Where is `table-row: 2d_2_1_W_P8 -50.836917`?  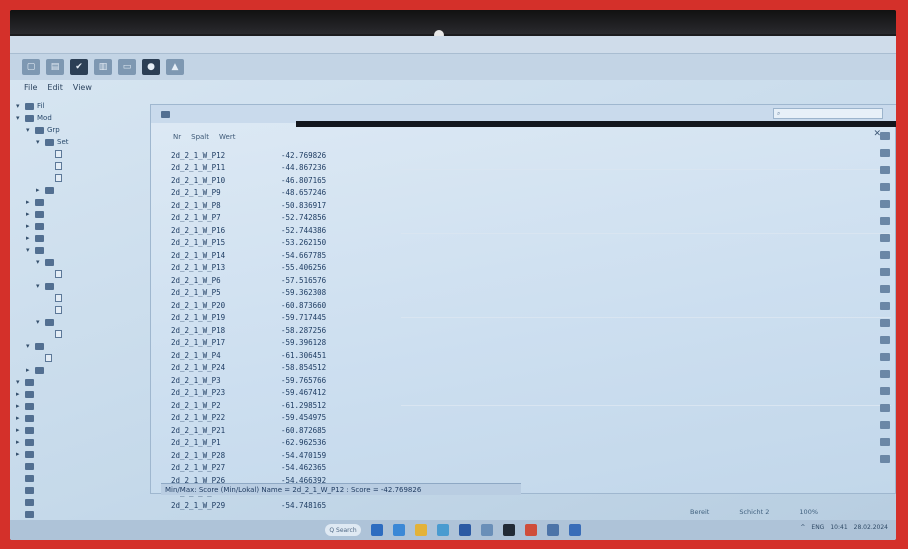 table-row: 2d_2_1_W_P8 -50.836917 is located at coordinates (341, 205).